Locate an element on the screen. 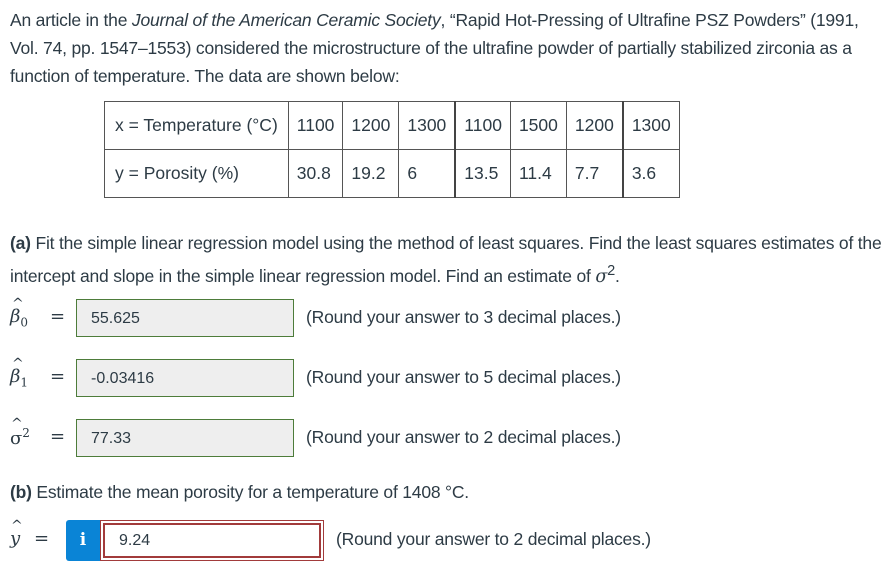  beta1-rounding-note: (Round your answer to 5 decimal places.) is located at coordinates (463, 377).